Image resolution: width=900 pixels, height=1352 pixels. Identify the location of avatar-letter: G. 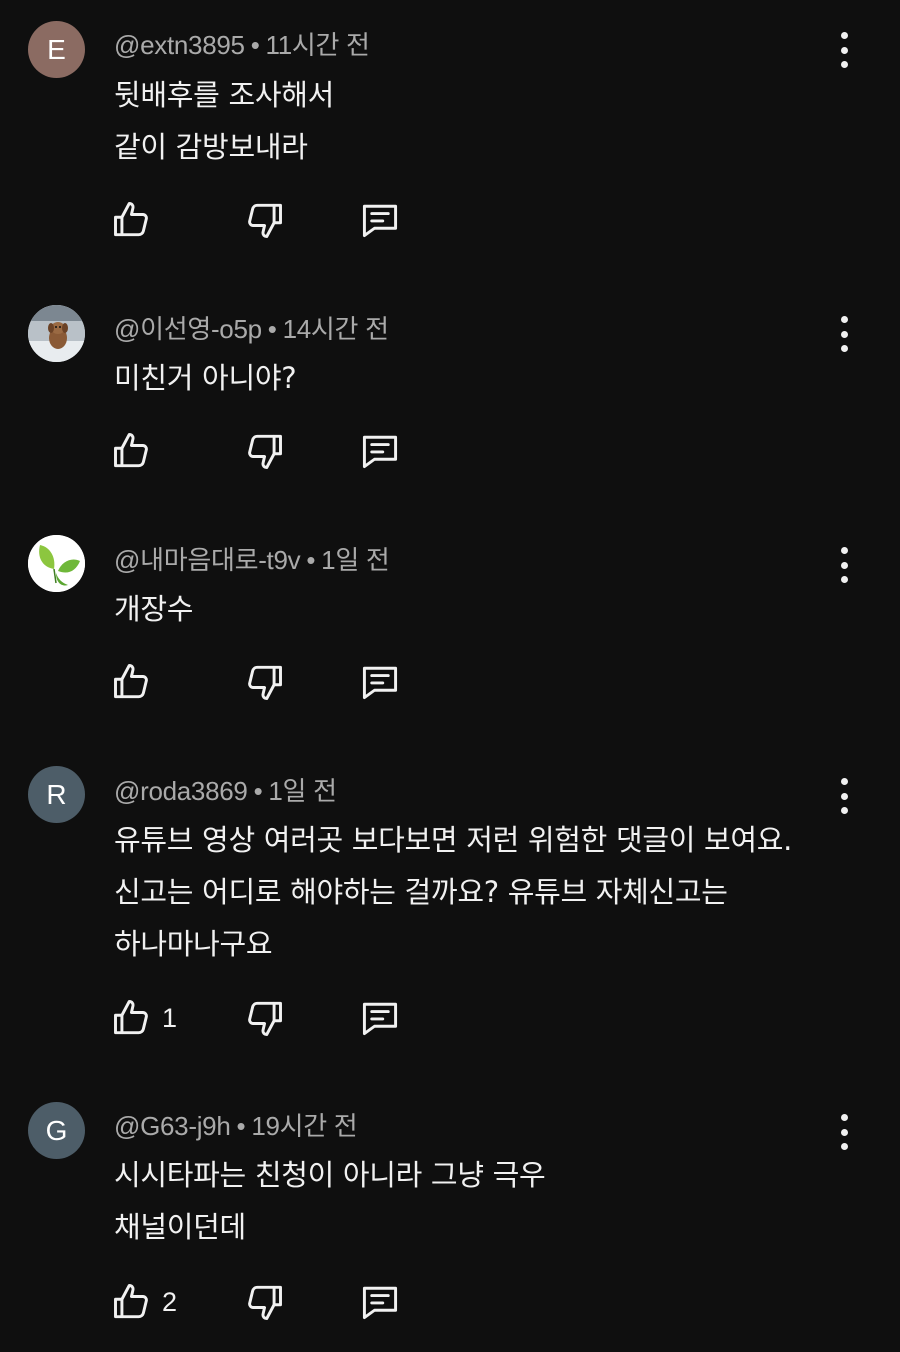
(56, 1130).